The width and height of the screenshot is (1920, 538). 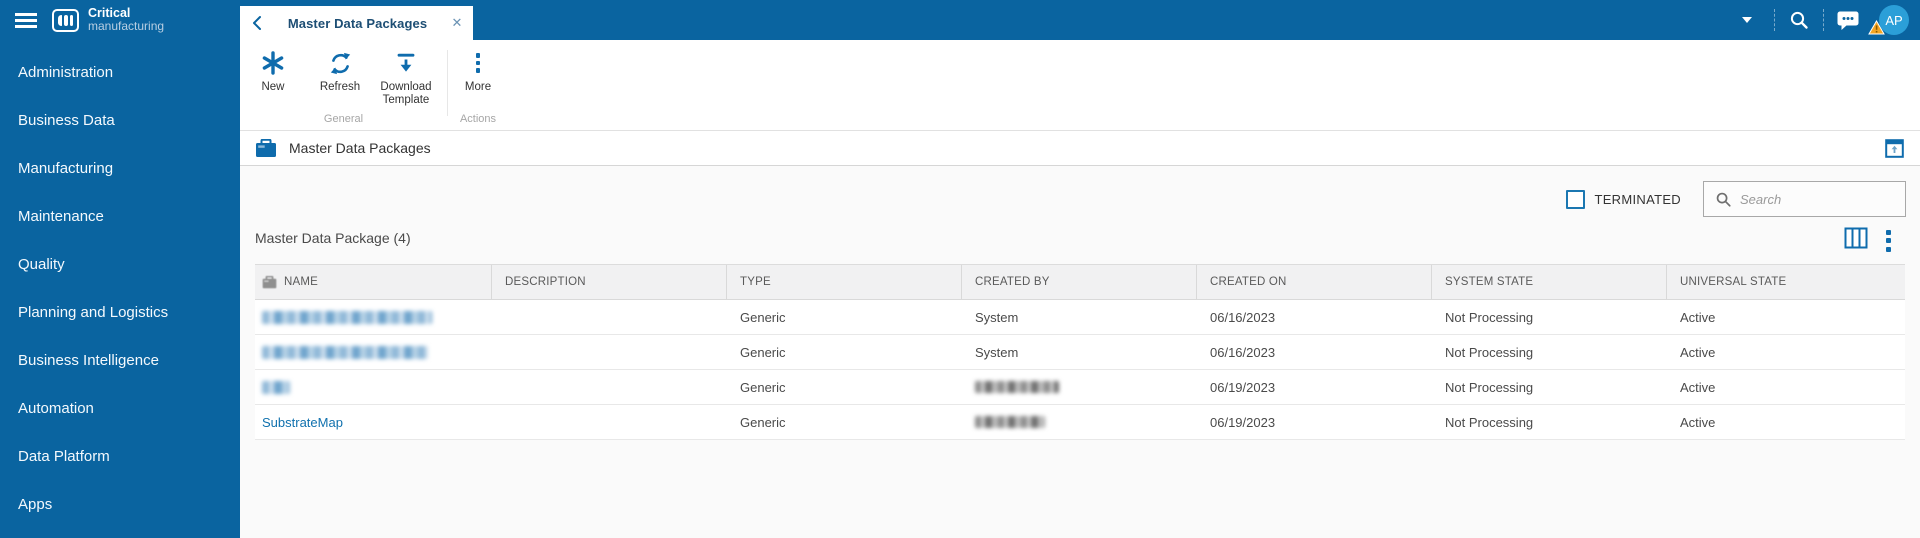 I want to click on sidebar-item-data-platform: Data Platform, so click(x=120, y=456).